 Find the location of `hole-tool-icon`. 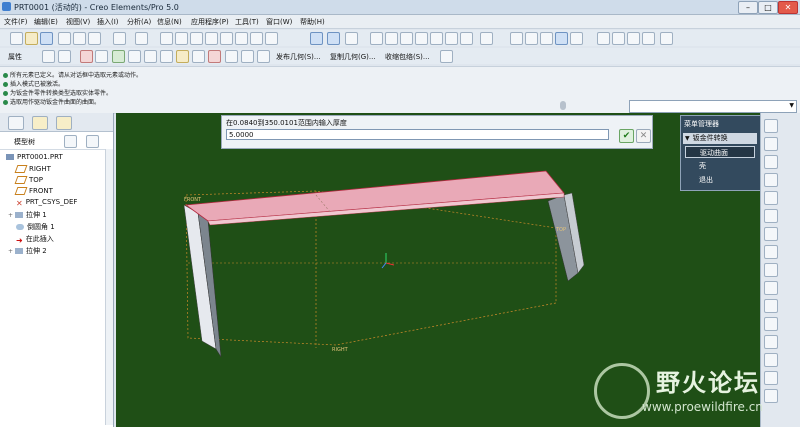

hole-tool-icon is located at coordinates (771, 324).